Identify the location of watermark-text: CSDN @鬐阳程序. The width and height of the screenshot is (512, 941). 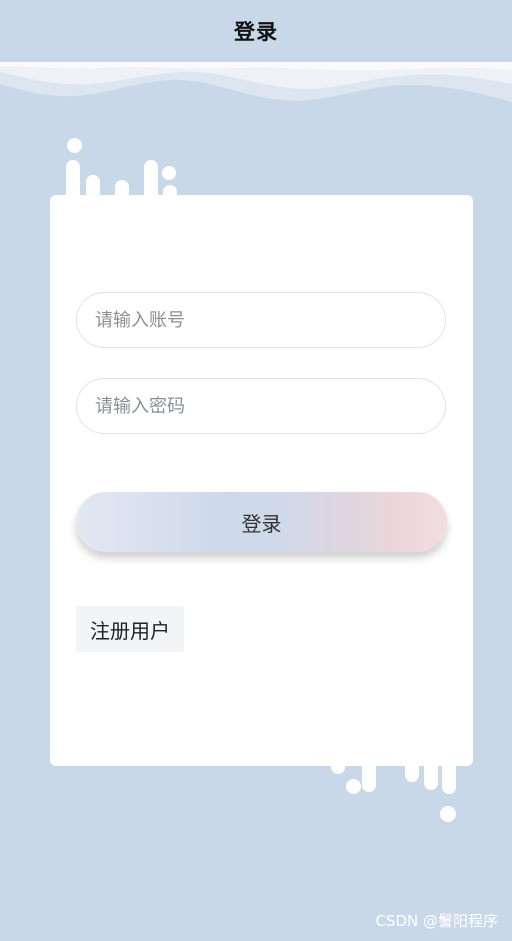
(436, 921).